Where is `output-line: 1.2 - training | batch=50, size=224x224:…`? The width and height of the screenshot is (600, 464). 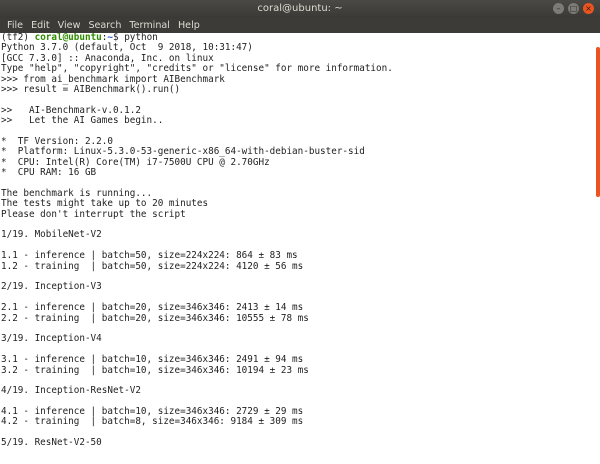 output-line: 1.2 - training | batch=50, size=224x224:… is located at coordinates (152, 266).